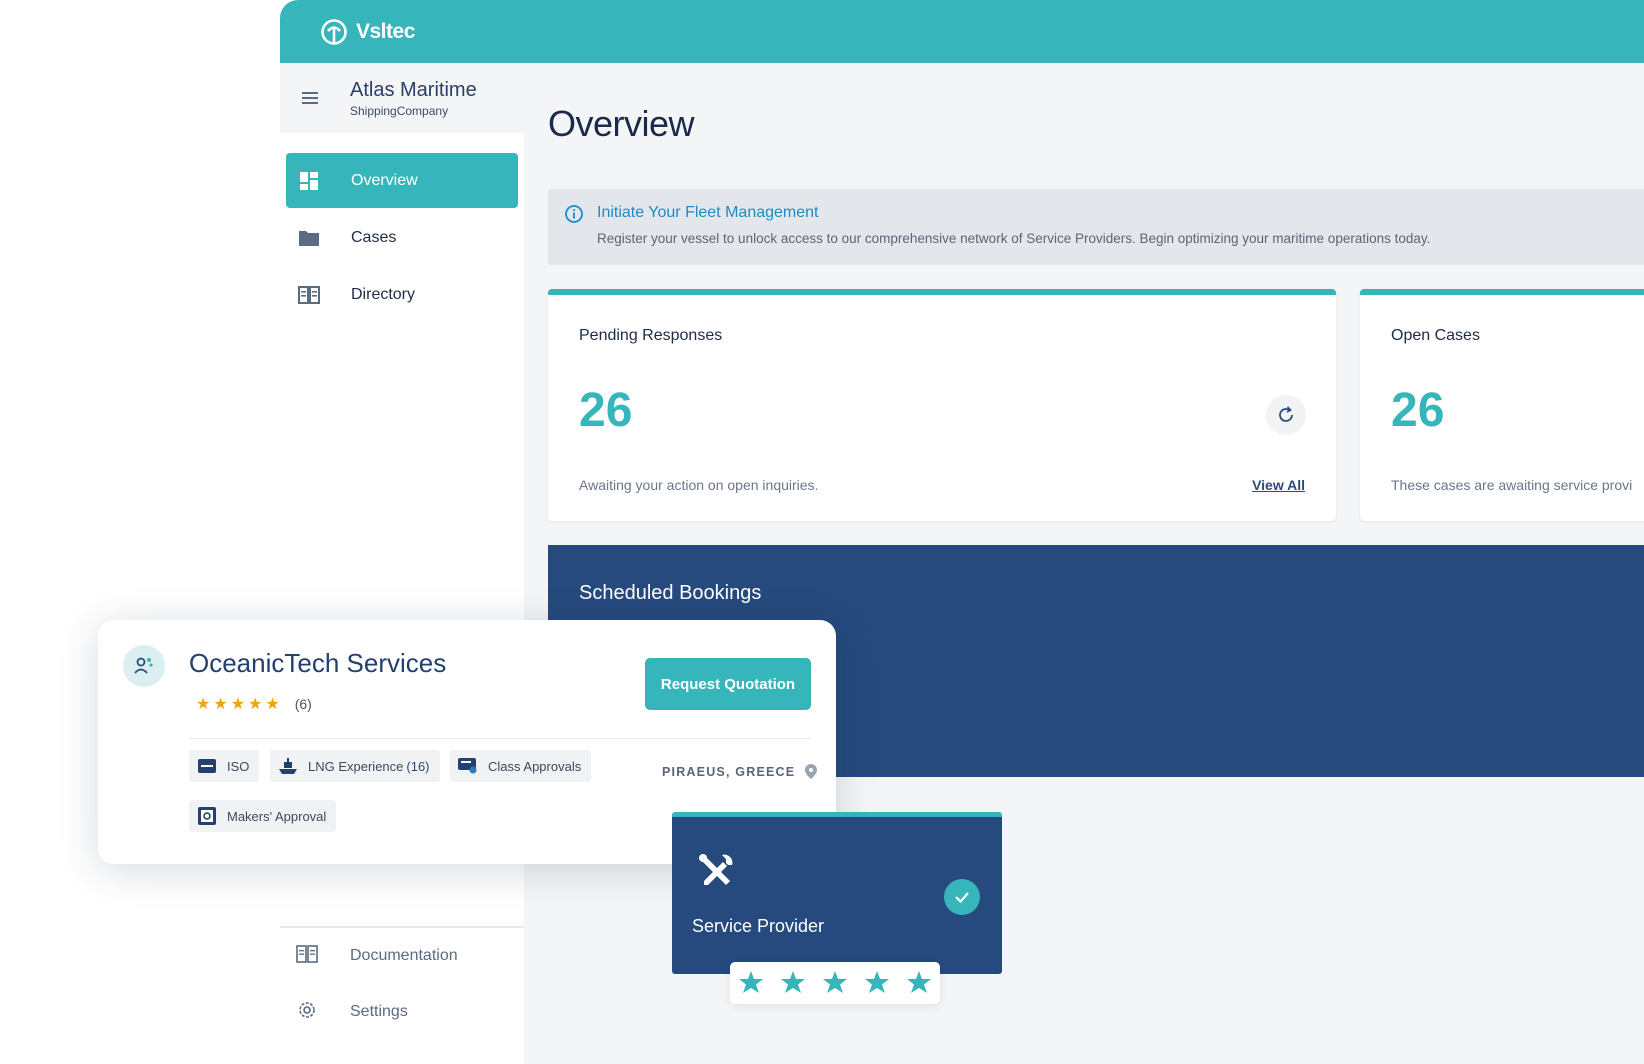  I want to click on sidebar-item-settings: Settings, so click(402, 1012).